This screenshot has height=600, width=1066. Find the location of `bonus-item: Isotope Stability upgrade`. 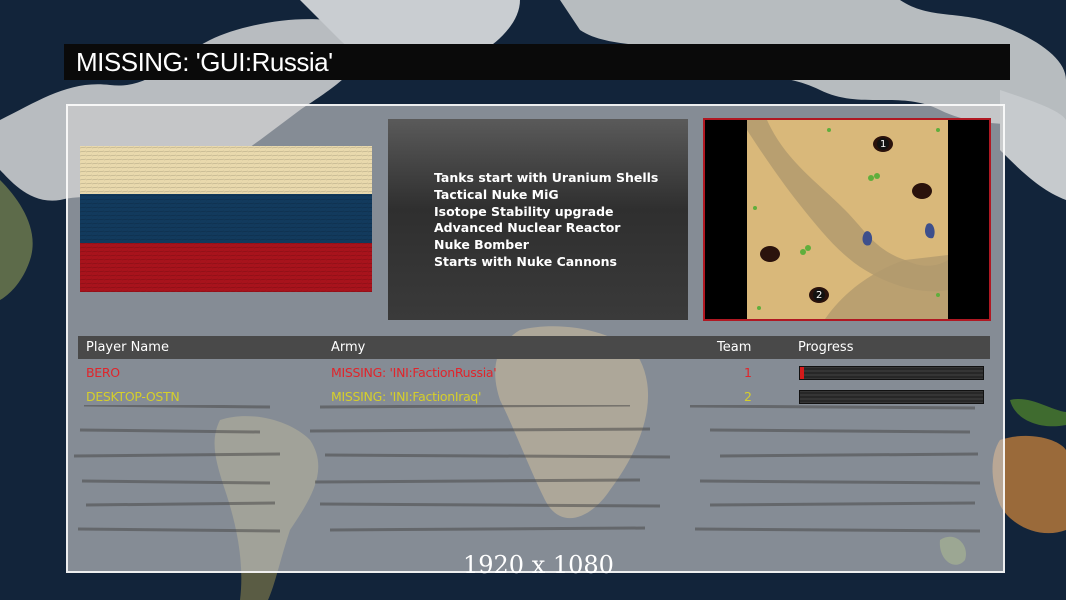

bonus-item: Isotope Stability upgrade is located at coordinates (524, 211).